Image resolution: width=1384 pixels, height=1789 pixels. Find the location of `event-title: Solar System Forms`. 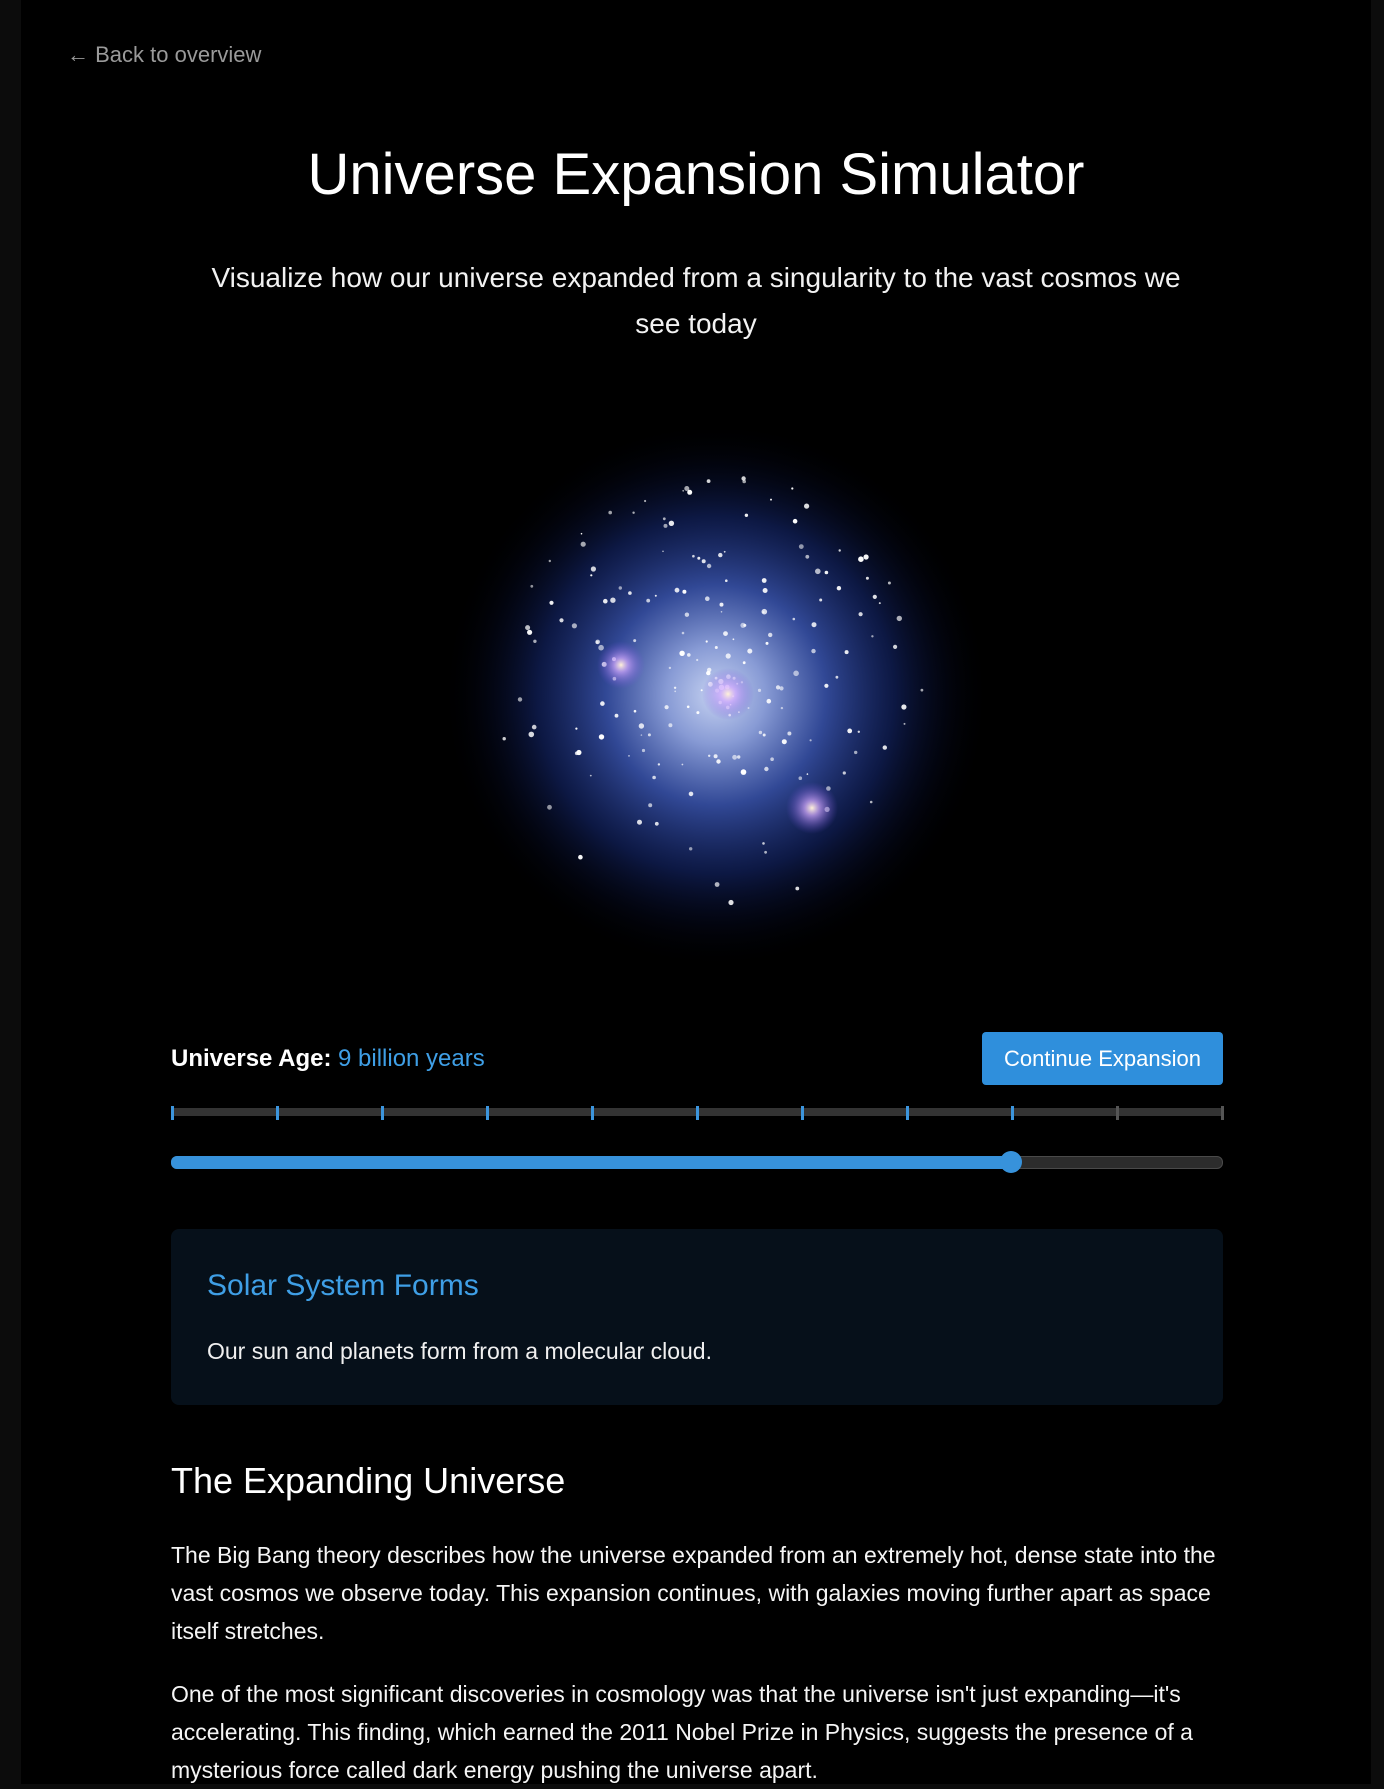

event-title: Solar System Forms is located at coordinates (343, 1285).